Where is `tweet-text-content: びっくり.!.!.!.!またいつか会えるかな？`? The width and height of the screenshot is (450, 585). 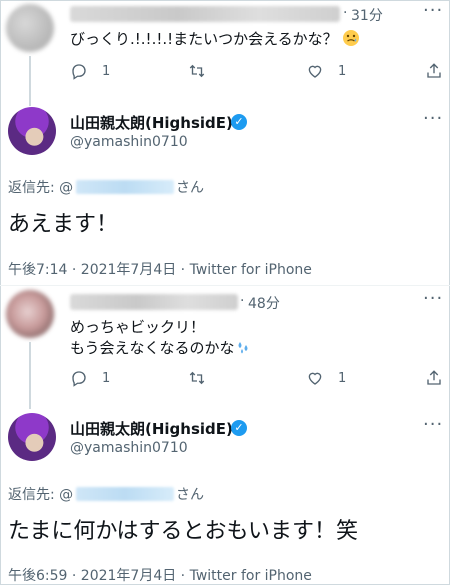 tweet-text-content: びっくり.!.!.!.!またいつか会えるかな？ is located at coordinates (204, 39).